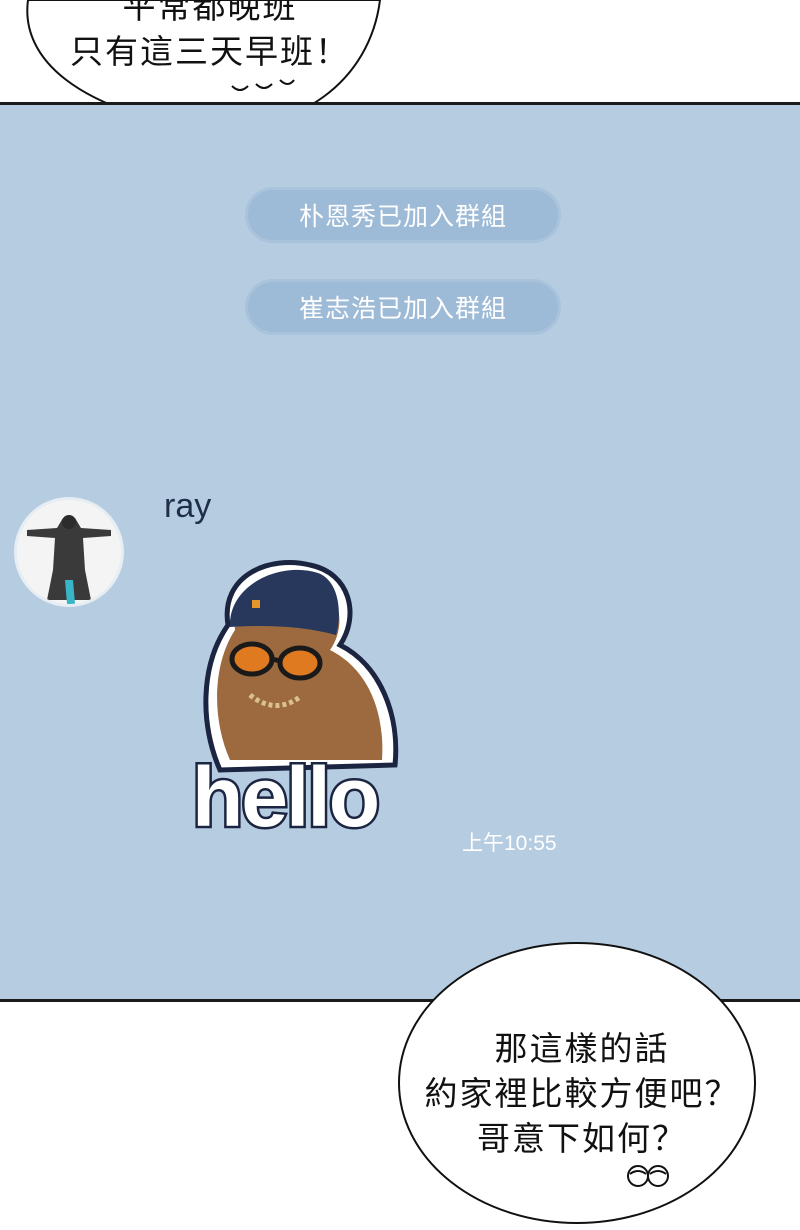 This screenshot has width=800, height=1230. I want to click on statue-avatar-icon, so click(69, 552).